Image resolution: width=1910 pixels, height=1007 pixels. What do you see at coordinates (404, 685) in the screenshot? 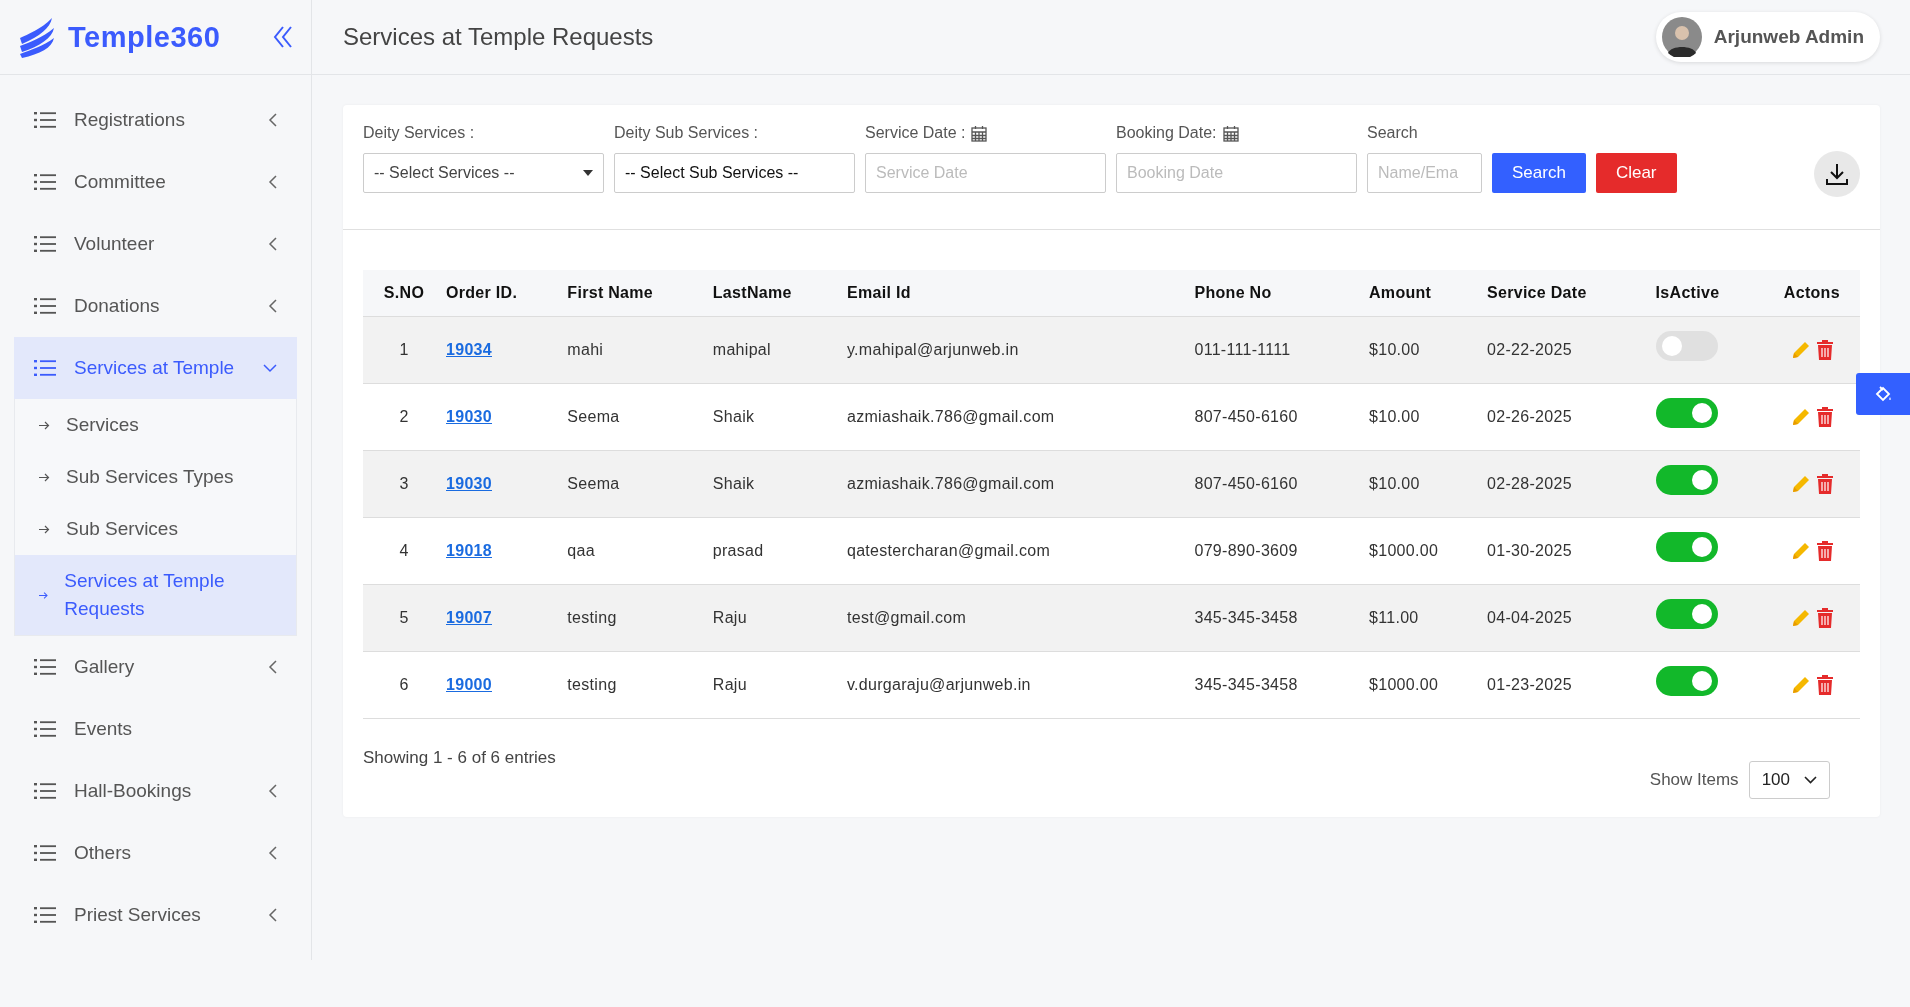
I see `table-cell: 6` at bounding box center [404, 685].